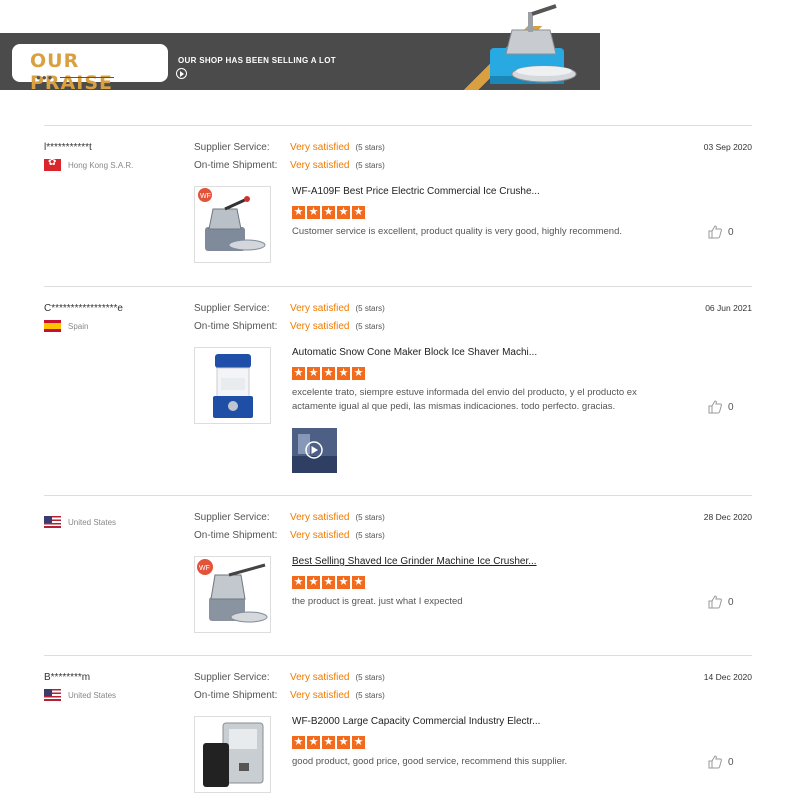 This screenshot has height=806, width=790. I want to click on es-flag-icon, so click(52, 326).